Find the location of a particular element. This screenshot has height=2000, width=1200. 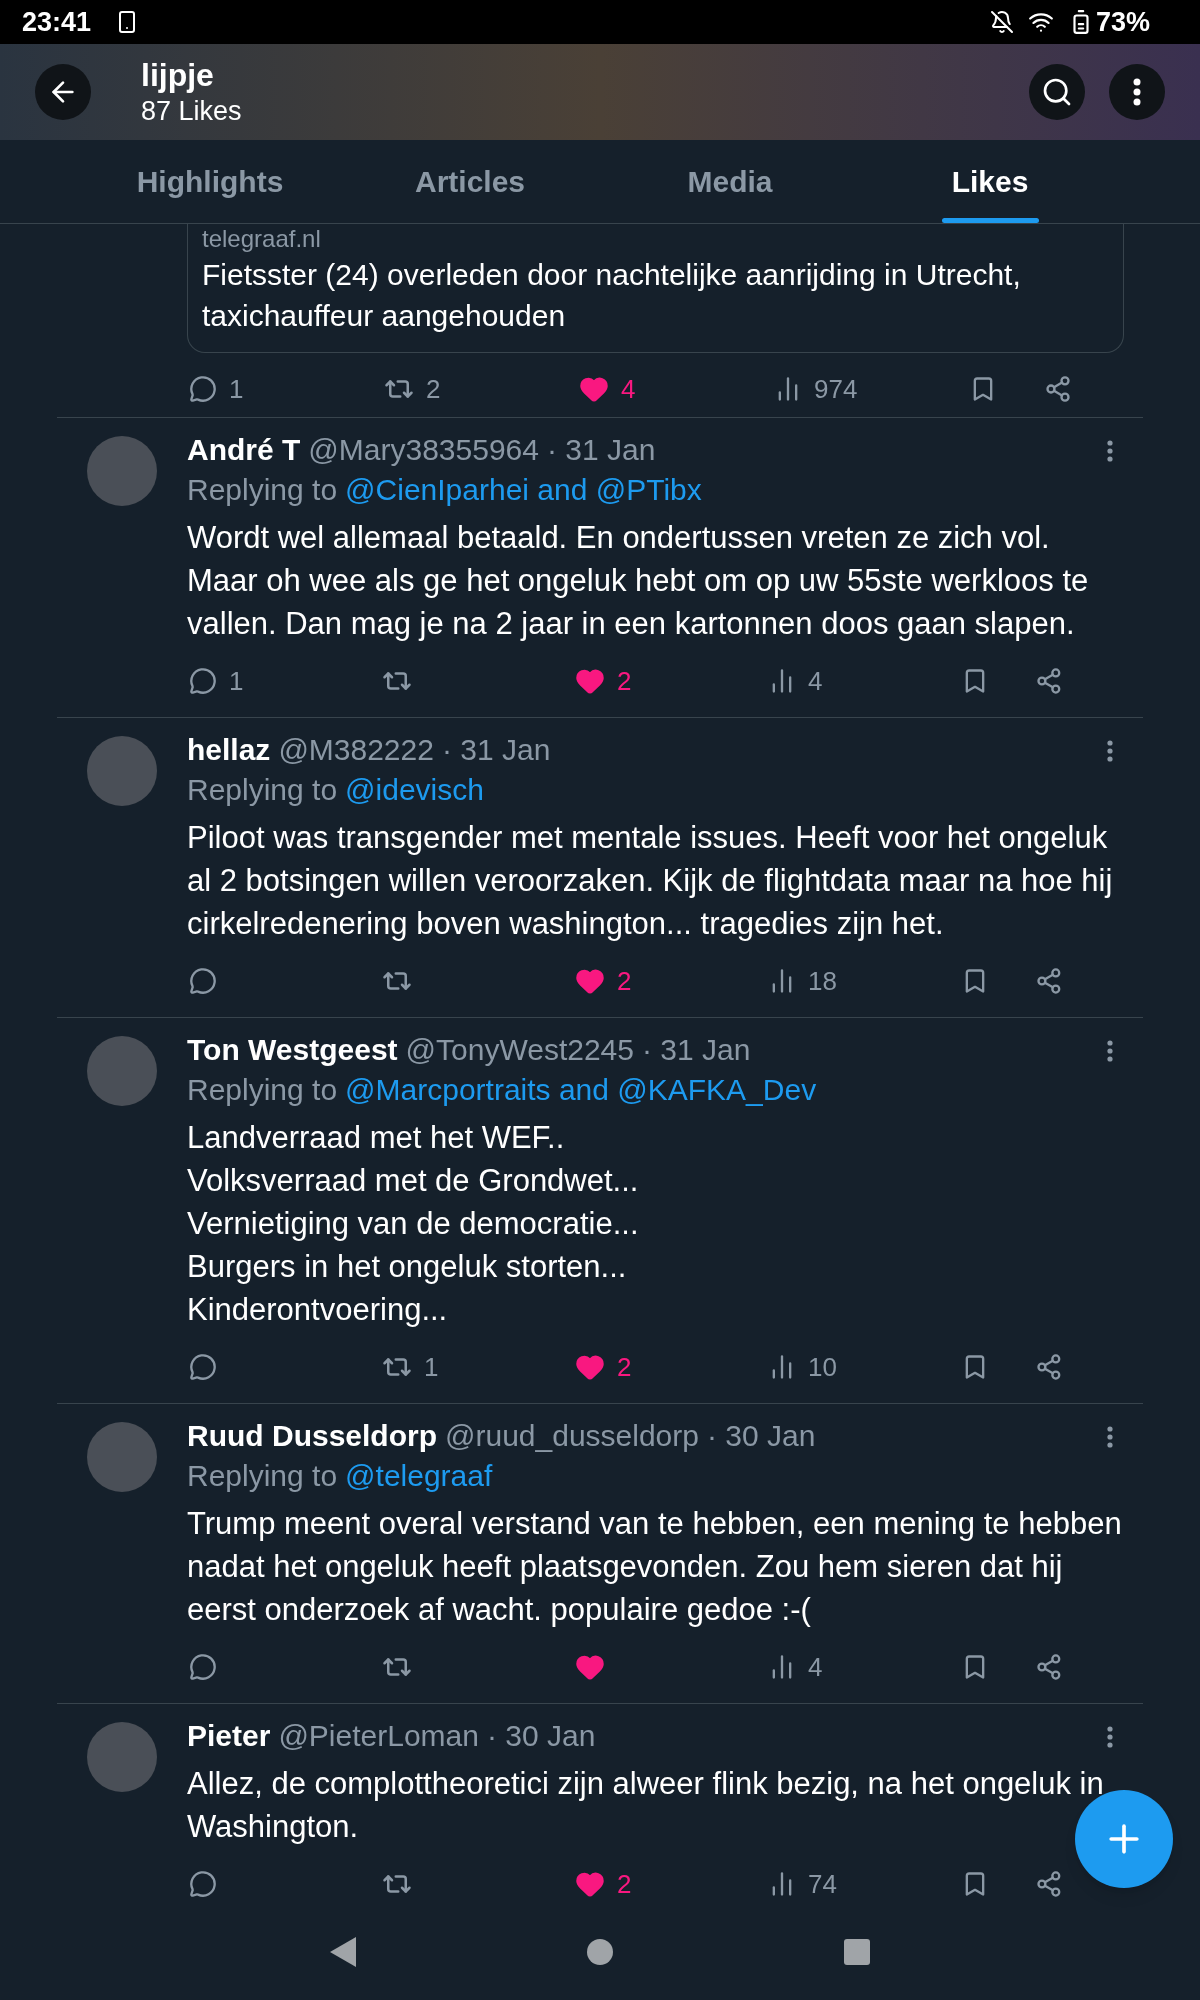

search-icon is located at coordinates (1057, 92).